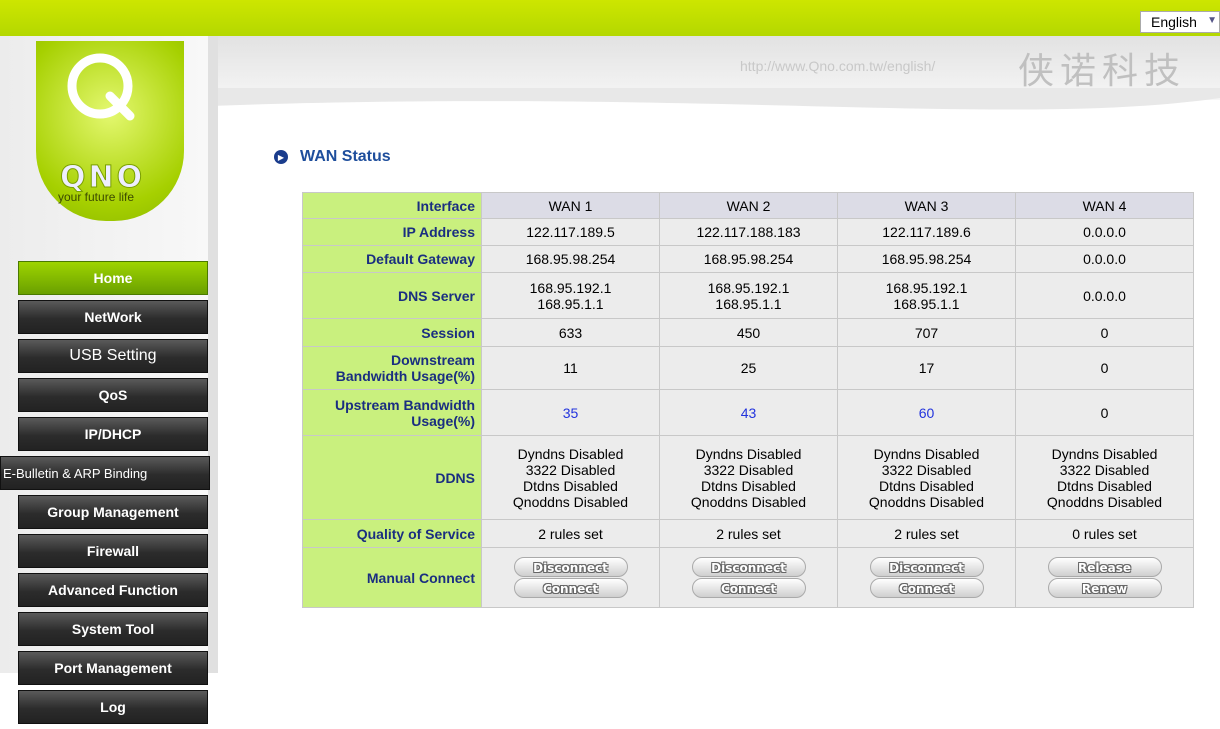  I want to click on table-row-upstream: Upstream Bandwidth Usage(%) 35 43 60 0, so click(748, 412).